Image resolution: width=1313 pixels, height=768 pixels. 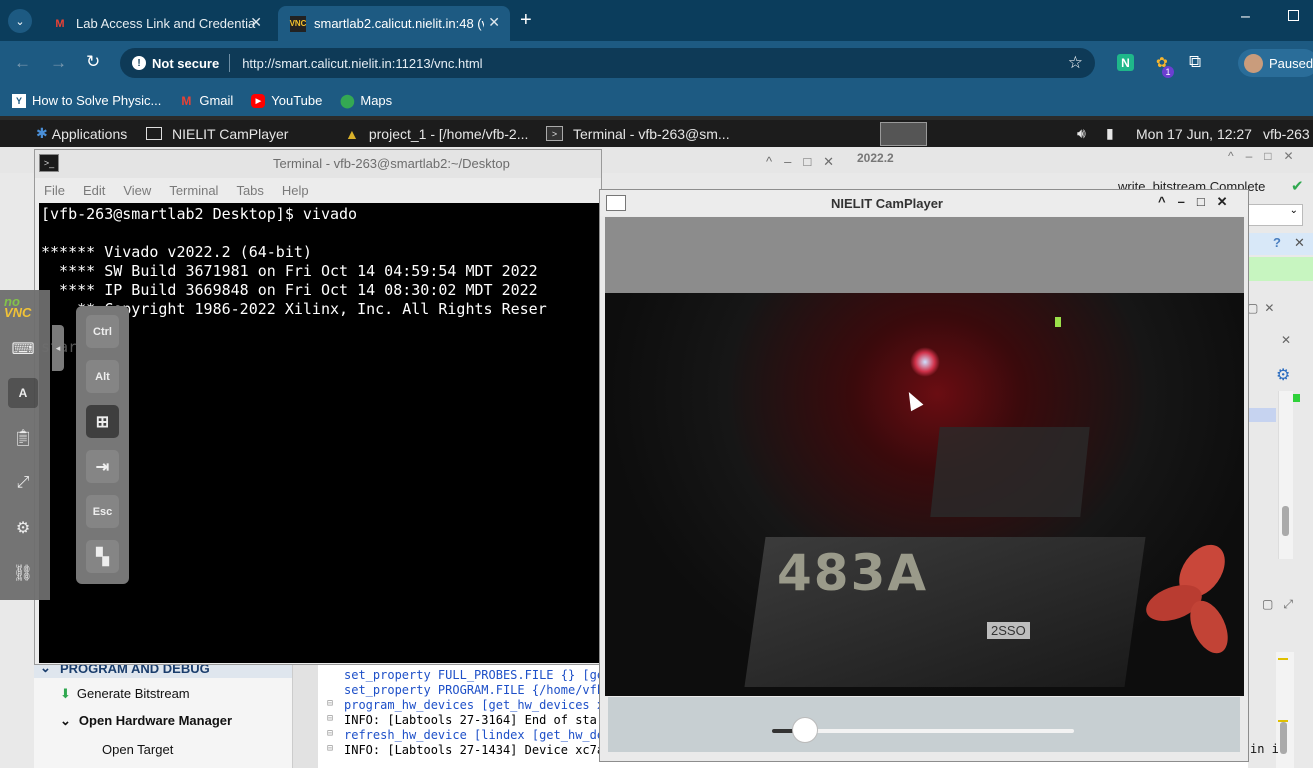 I want to click on browser-tab: M Lab Access Link and Credentials ✕, so click(x=156, y=23).